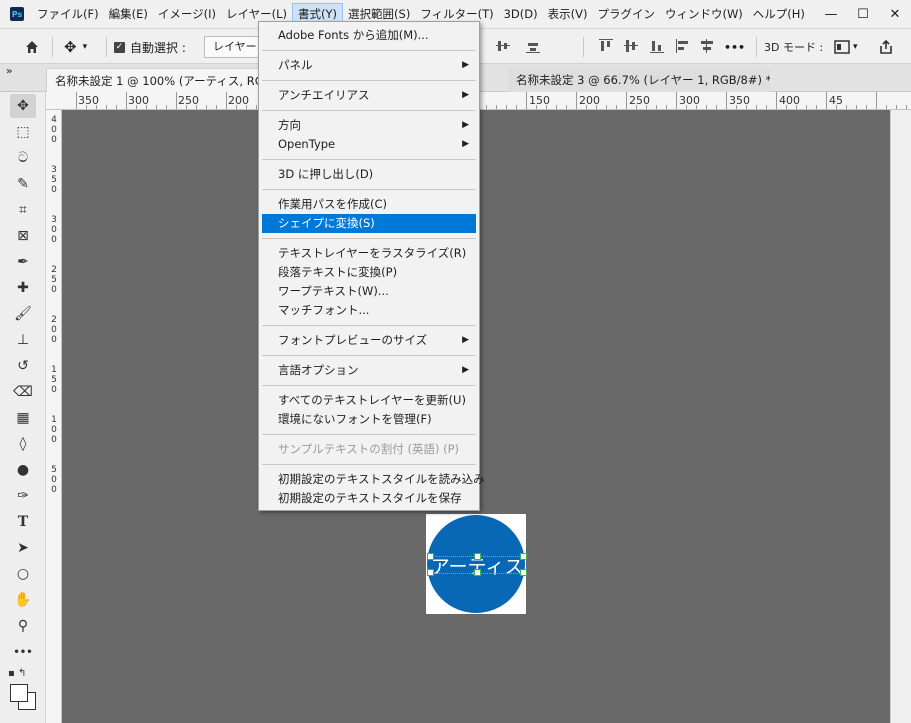  What do you see at coordinates (369, 449) in the screenshot?
I see `dropdown-menu-item: サンプルテキストの割付 (英語) (P)` at bounding box center [369, 449].